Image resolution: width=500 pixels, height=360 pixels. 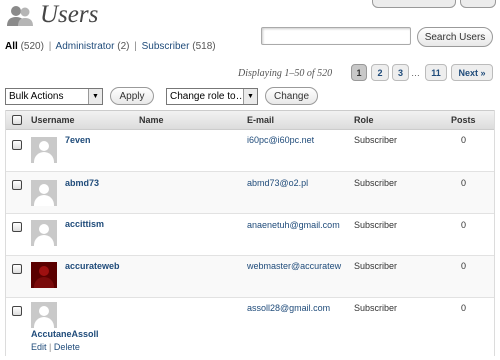 I want to click on displaying-count: Displaying 1–50 of 520, so click(x=285, y=73).